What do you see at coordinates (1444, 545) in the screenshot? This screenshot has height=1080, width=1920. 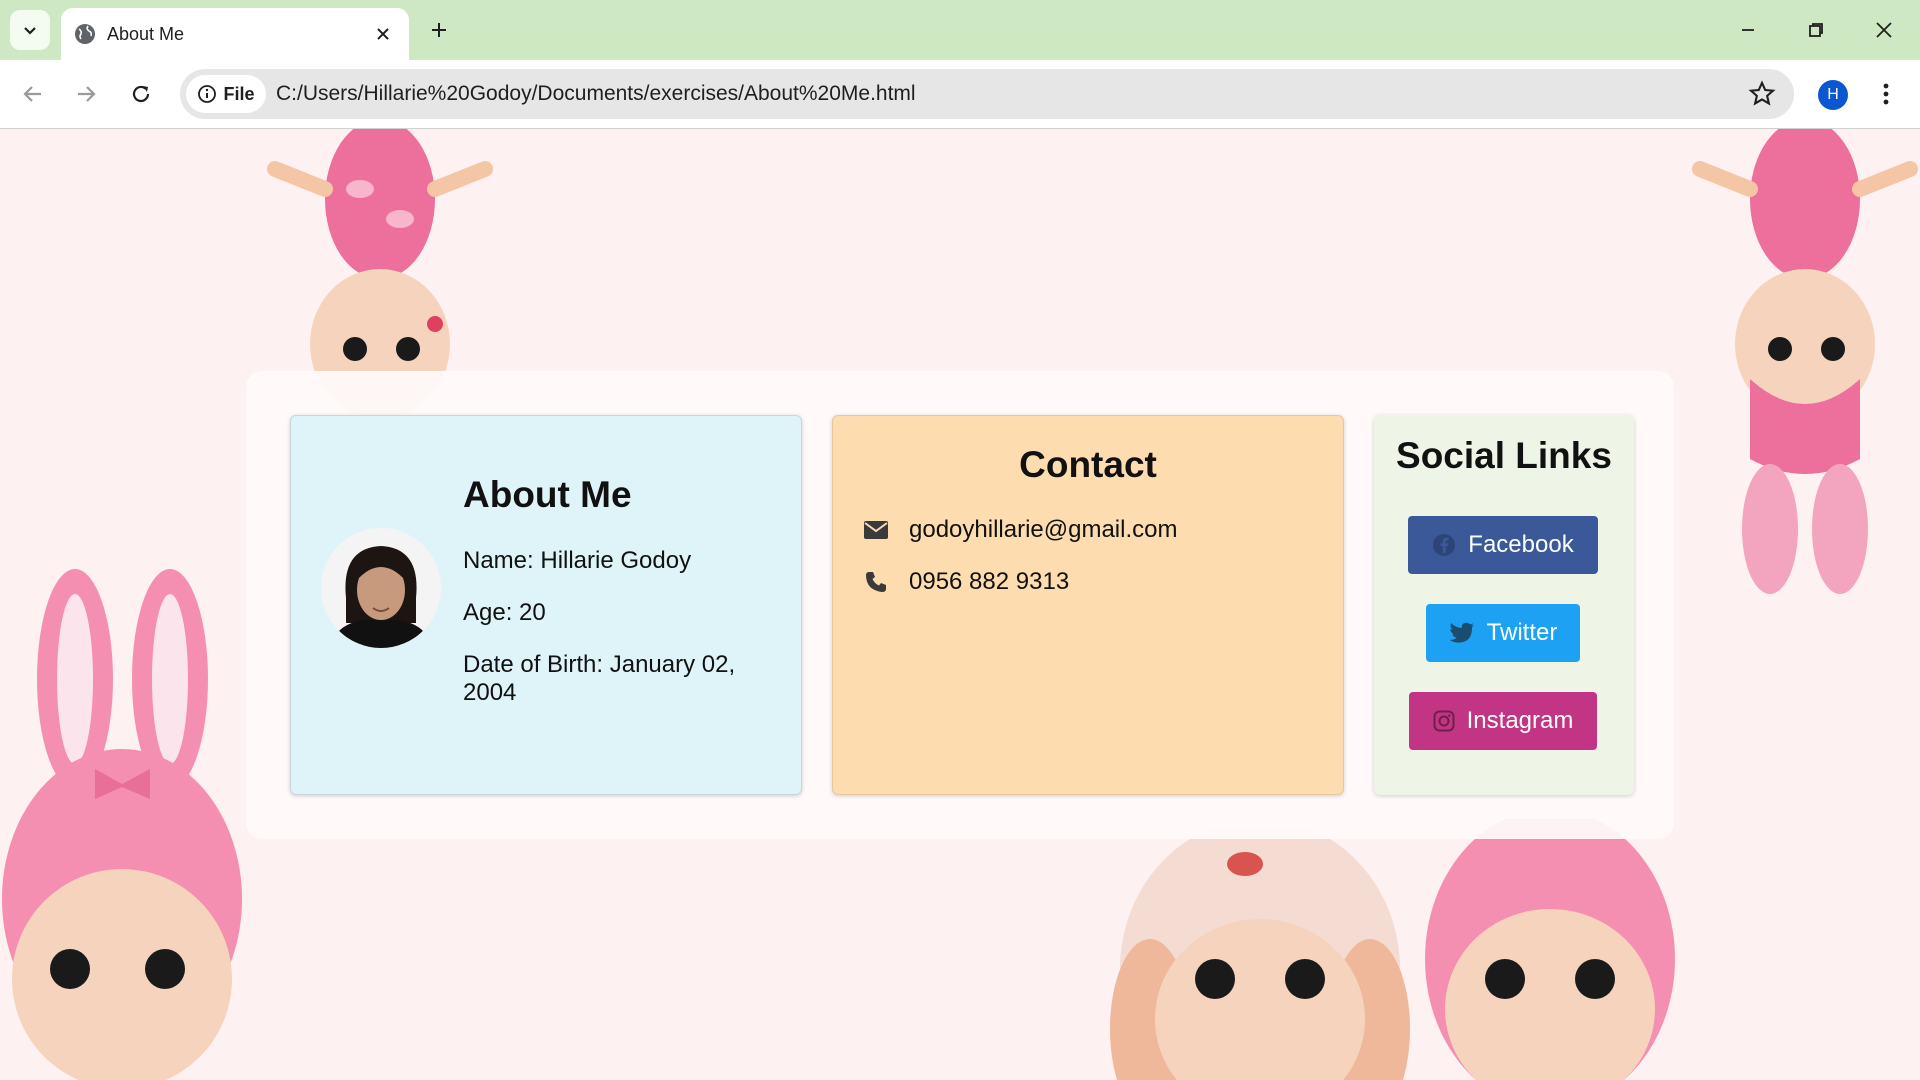 I see `facebook-icon` at bounding box center [1444, 545].